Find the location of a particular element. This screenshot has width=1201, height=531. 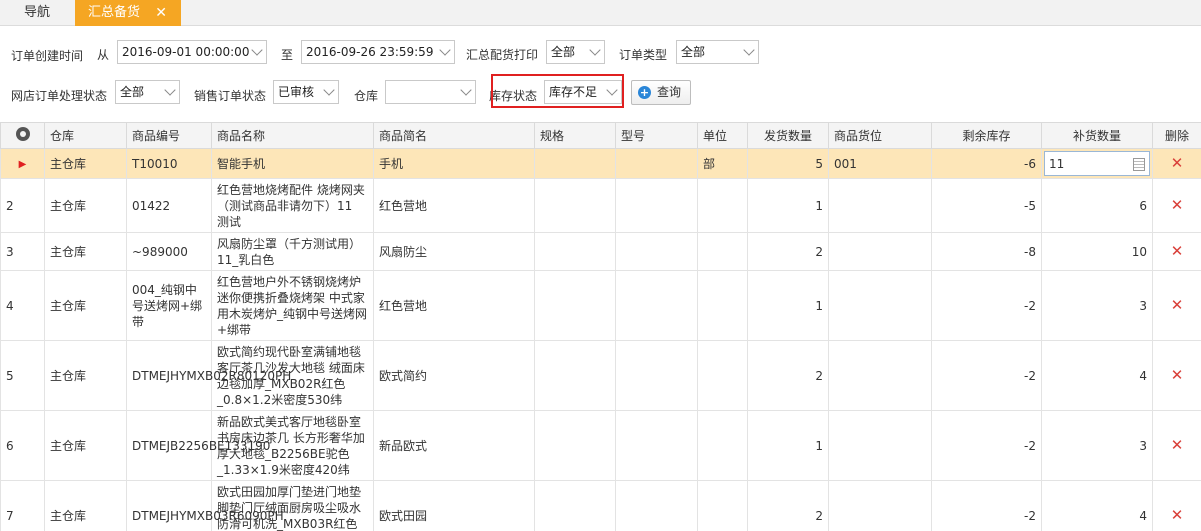

cell-replenish: 11 is located at coordinates (1097, 163).